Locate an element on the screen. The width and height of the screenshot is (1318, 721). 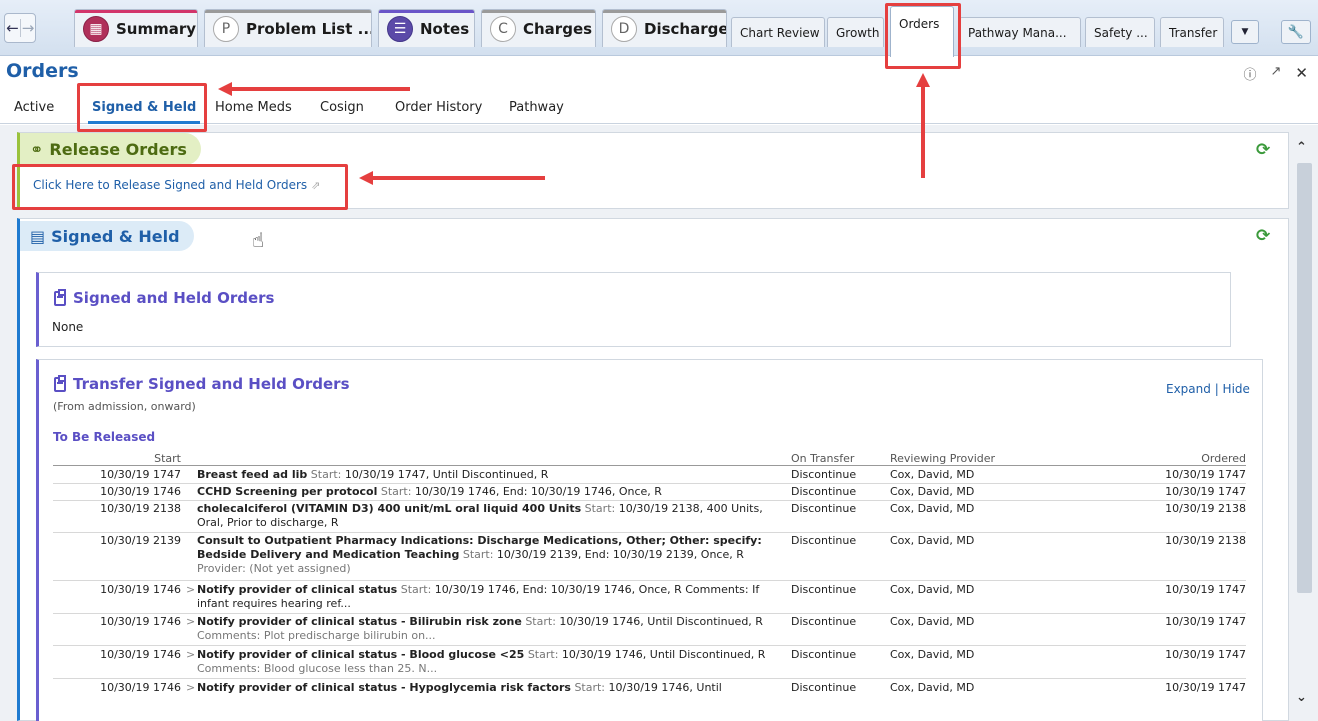
release-orders-card: ⚭ Release Orders is located at coordinates (653, 170).